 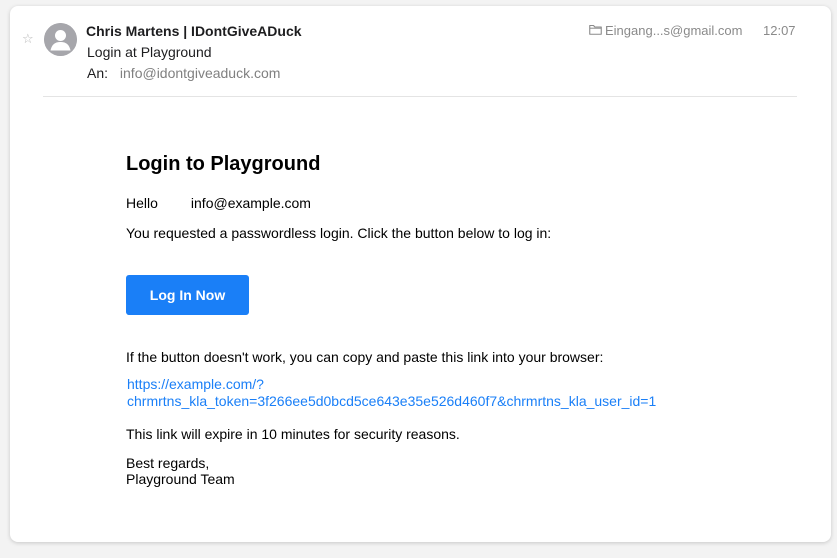 I want to click on recipient-row: An: info@idontgiveaduck.com, so click(x=183, y=73).